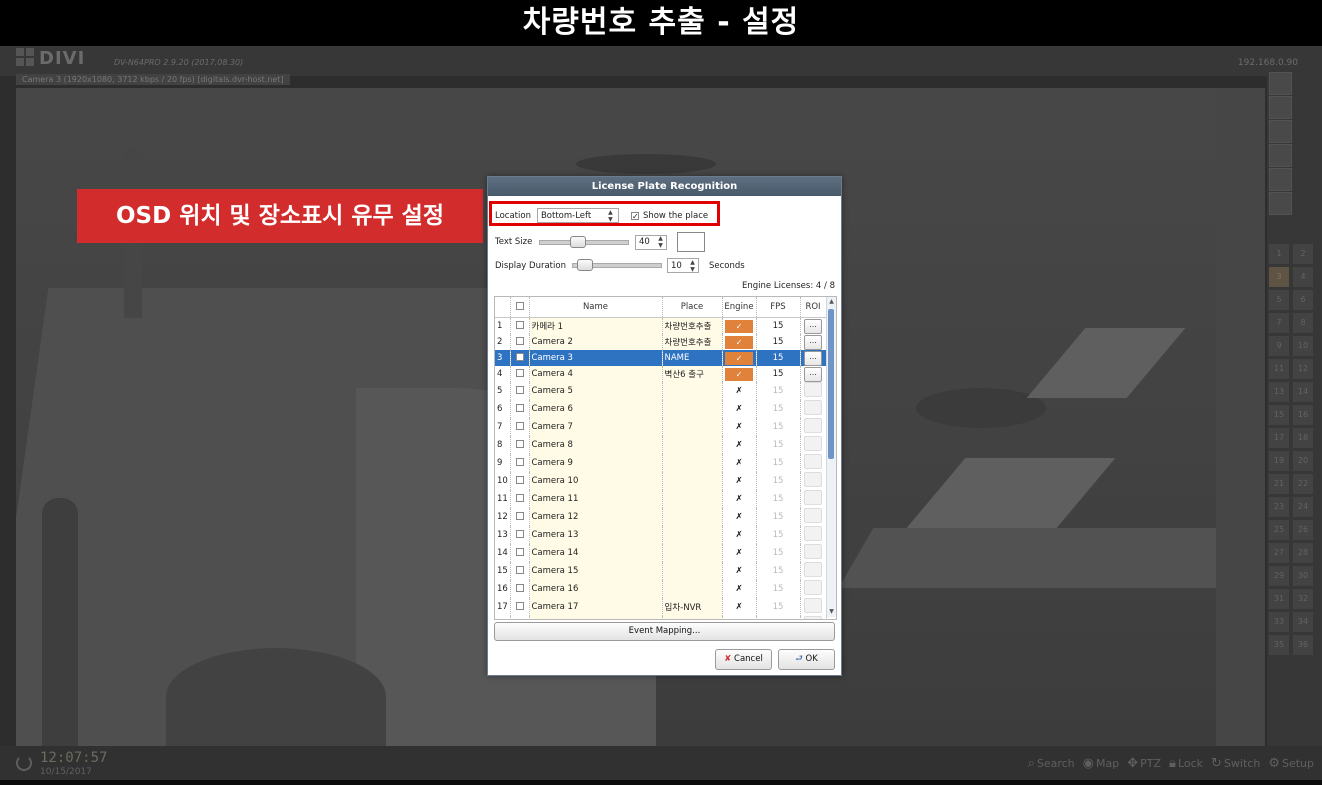 Image resolution: width=1322 pixels, height=785 pixels. I want to click on table-row: 15 Camera 15 ✗ 15, so click(661, 571).